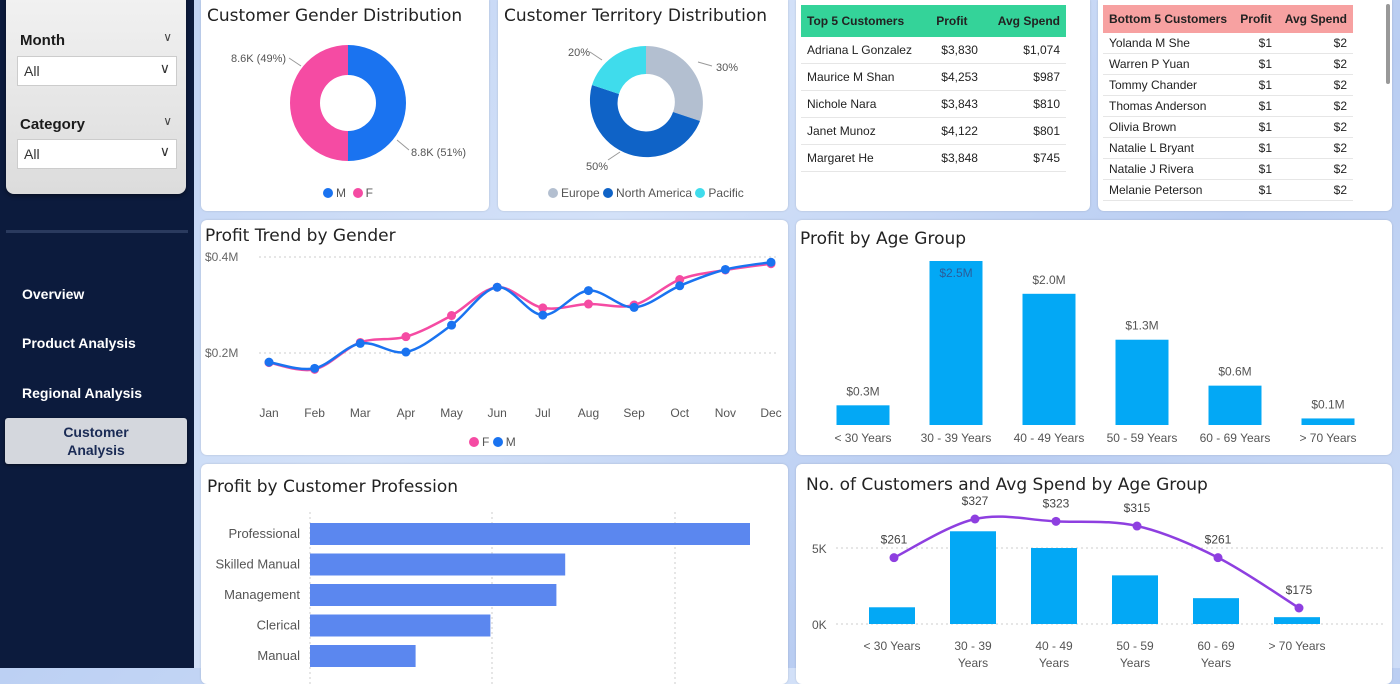 This screenshot has height=684, width=1400. What do you see at coordinates (1228, 85) in the screenshot?
I see `table-row: Tommy Chander $1 $2` at bounding box center [1228, 85].